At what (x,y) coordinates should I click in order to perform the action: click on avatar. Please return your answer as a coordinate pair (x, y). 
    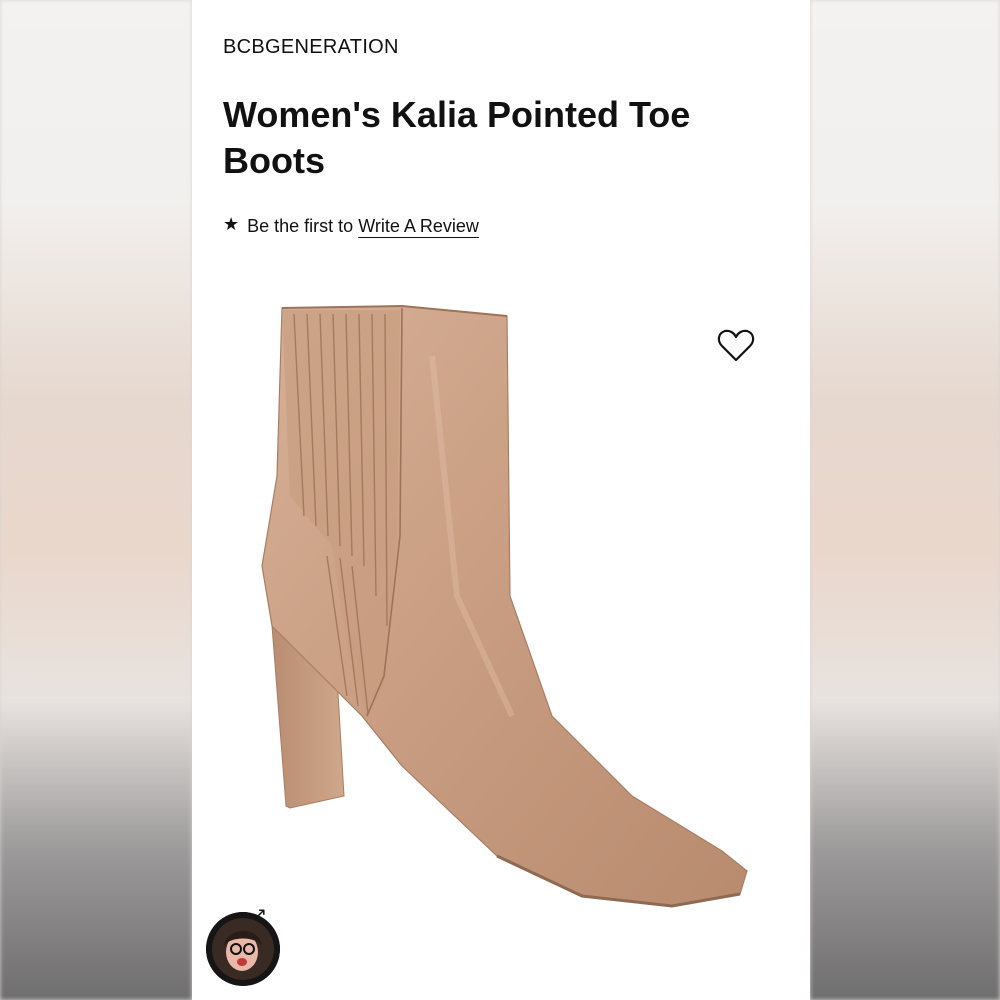
    Looking at the image, I should click on (243, 949).